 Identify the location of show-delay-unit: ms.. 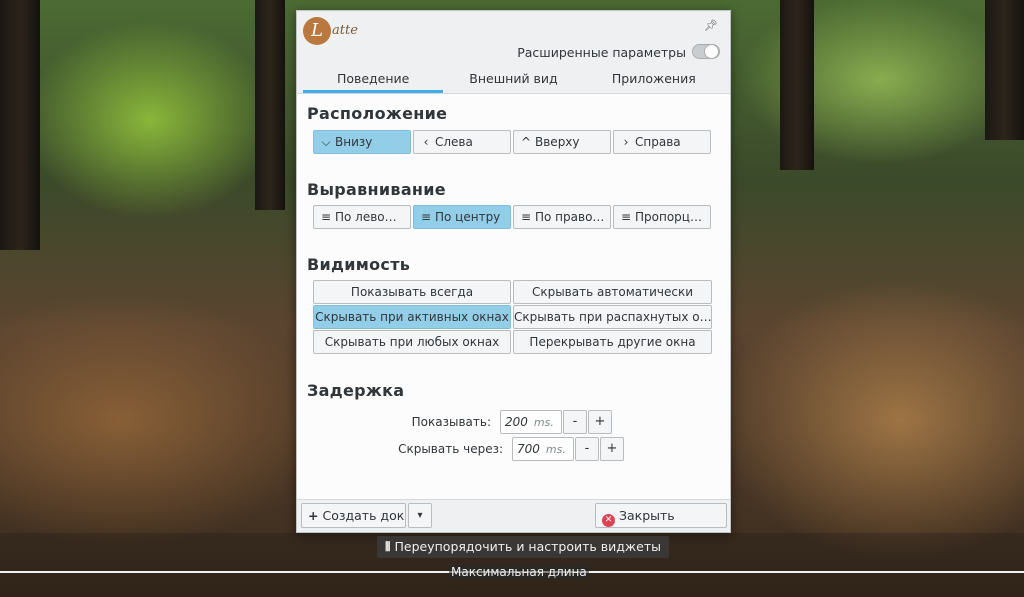
(543, 422).